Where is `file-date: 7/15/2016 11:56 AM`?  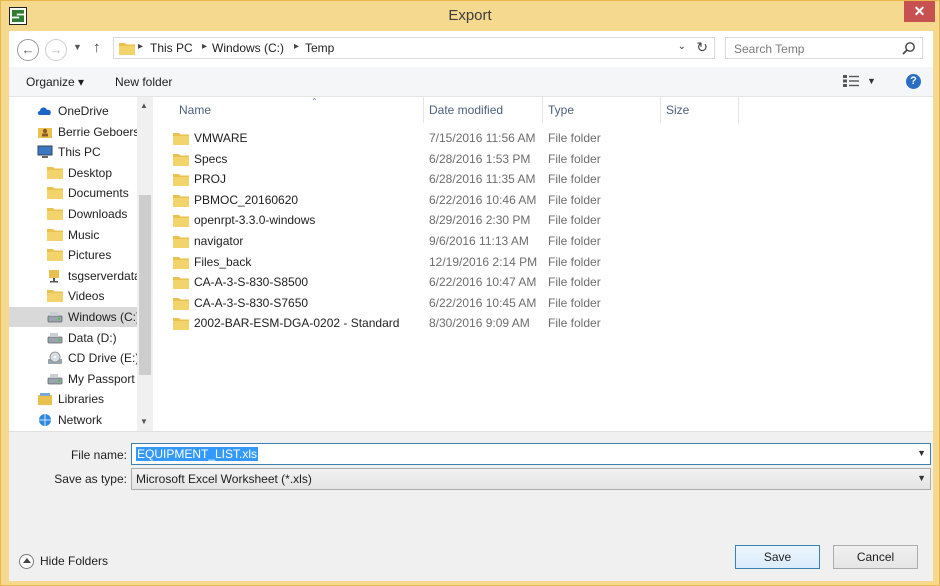 file-date: 7/15/2016 11:56 AM is located at coordinates (482, 138).